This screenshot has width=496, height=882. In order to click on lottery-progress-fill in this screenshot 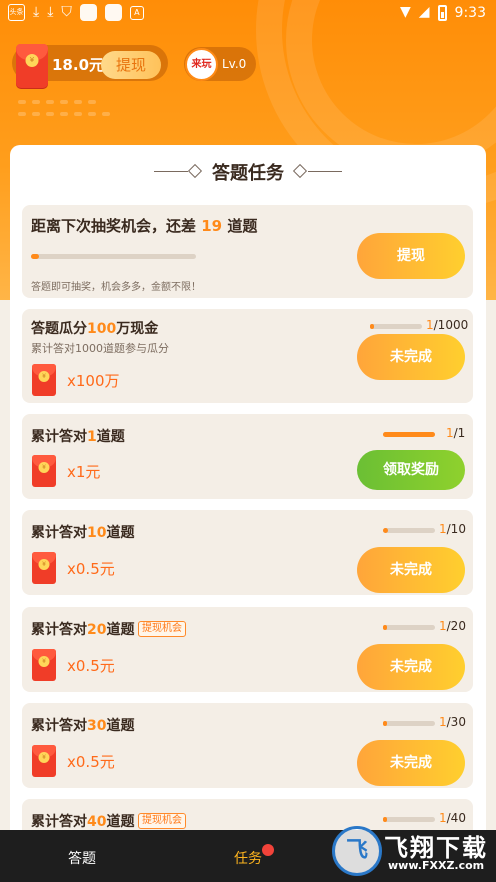, I will do `click(35, 256)`.